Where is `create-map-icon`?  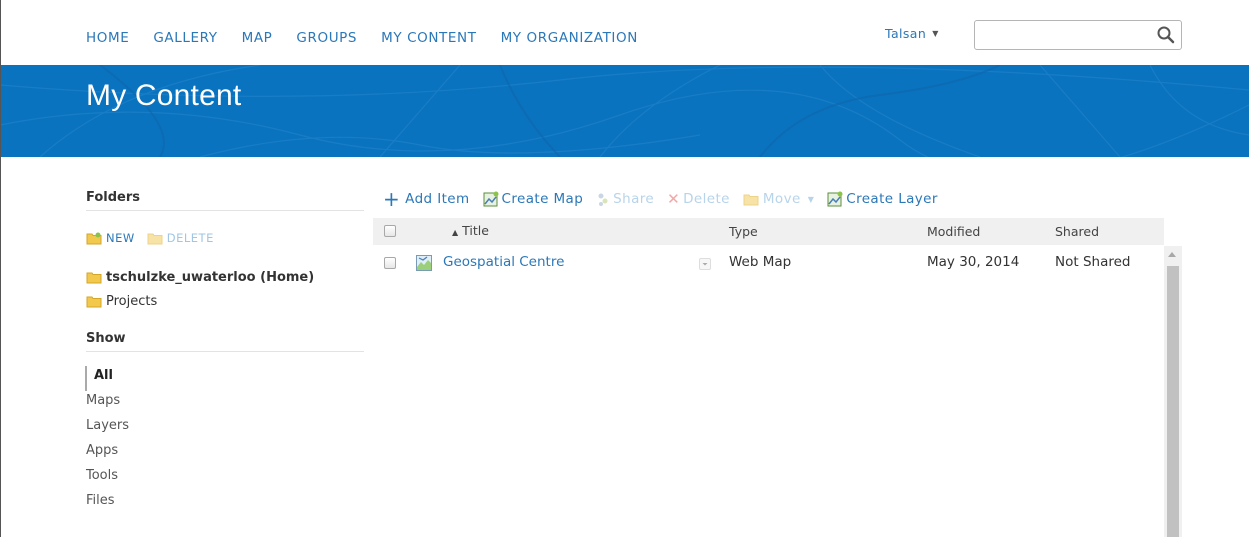 create-map-icon is located at coordinates (491, 199).